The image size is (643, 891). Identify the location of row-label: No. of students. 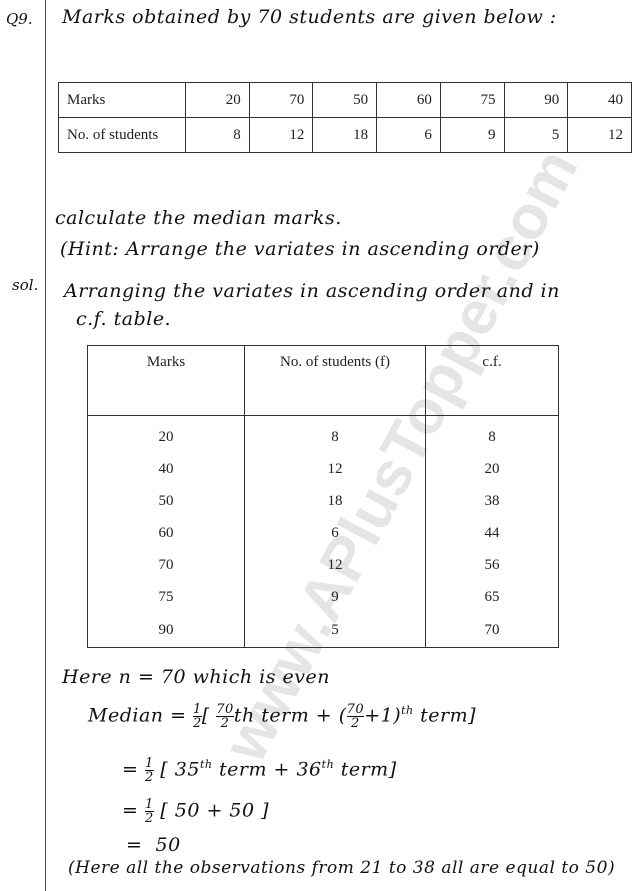
(122, 135).